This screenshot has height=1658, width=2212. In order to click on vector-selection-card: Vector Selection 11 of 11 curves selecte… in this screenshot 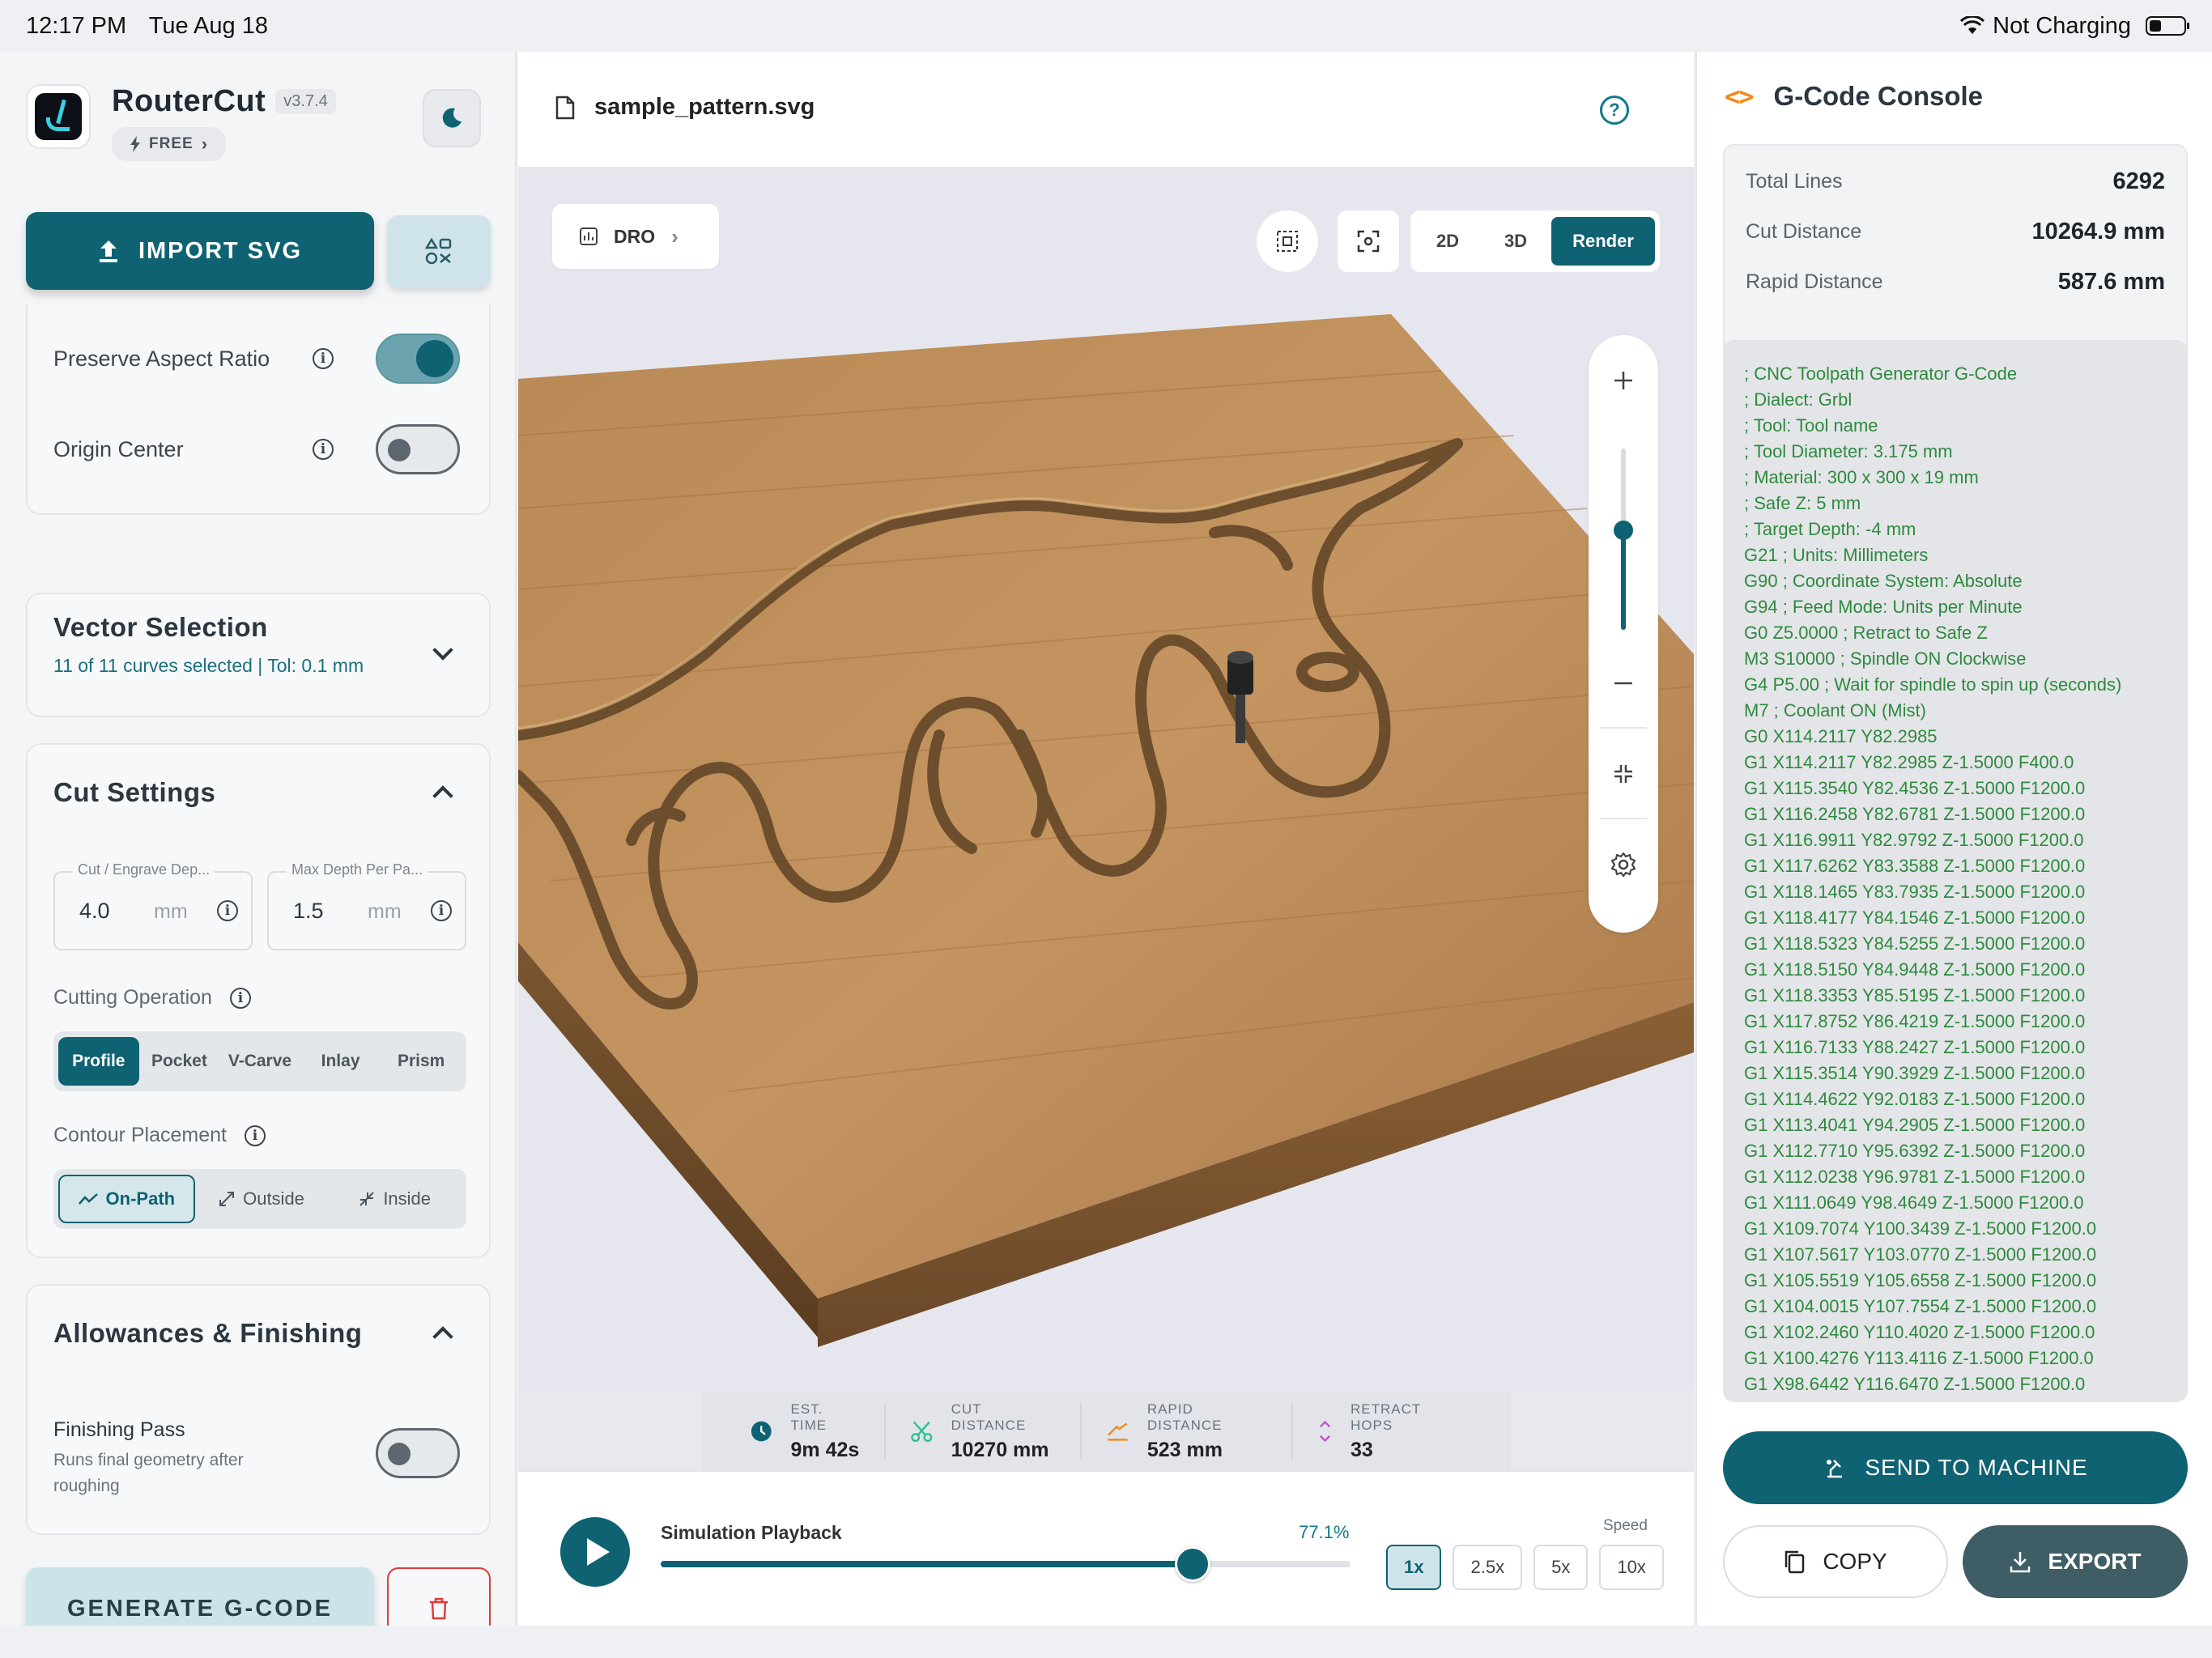, I will do `click(259, 655)`.